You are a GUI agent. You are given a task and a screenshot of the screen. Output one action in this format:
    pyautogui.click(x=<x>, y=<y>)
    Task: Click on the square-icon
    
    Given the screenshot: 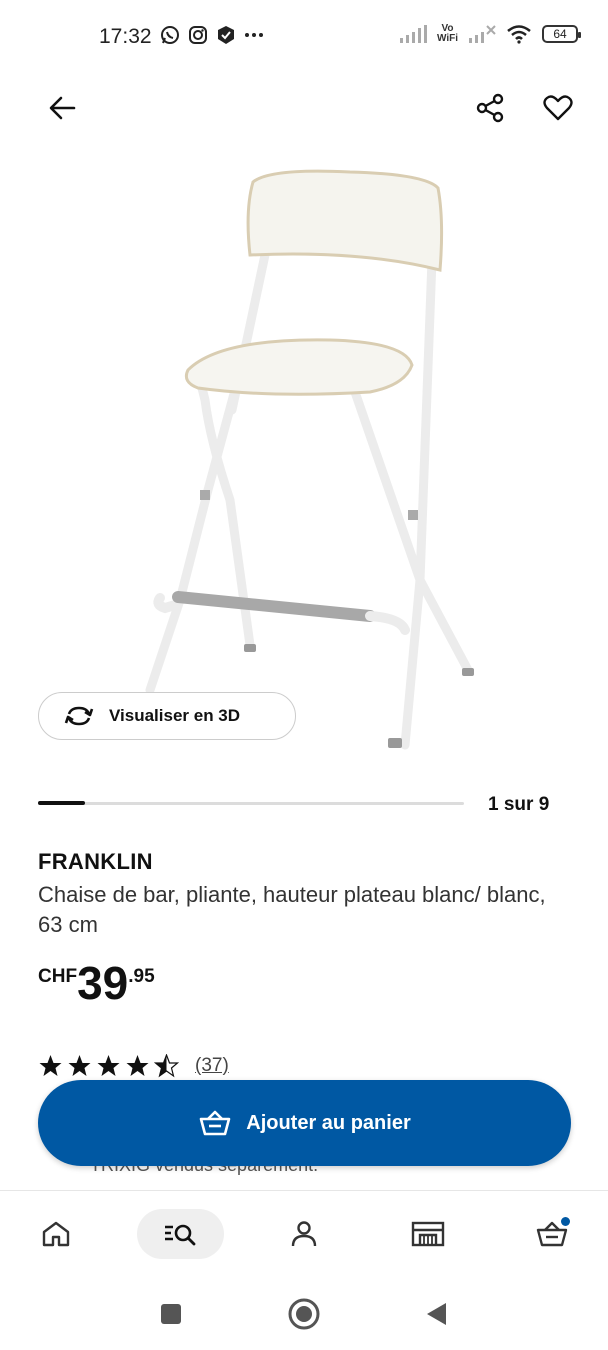 What is the action you would take?
    pyautogui.click(x=171, y=1314)
    